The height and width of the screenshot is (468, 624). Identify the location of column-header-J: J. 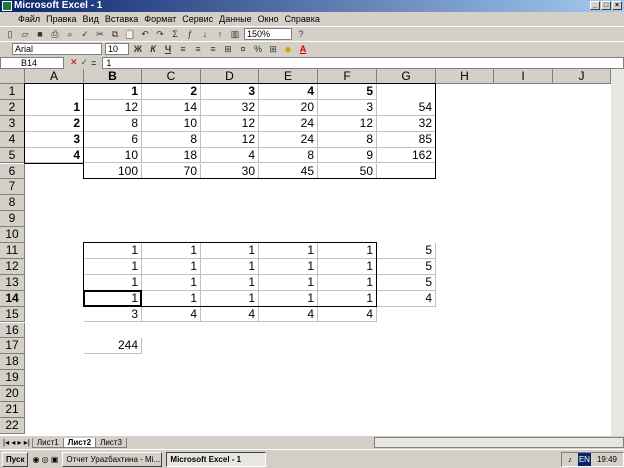
(582, 76).